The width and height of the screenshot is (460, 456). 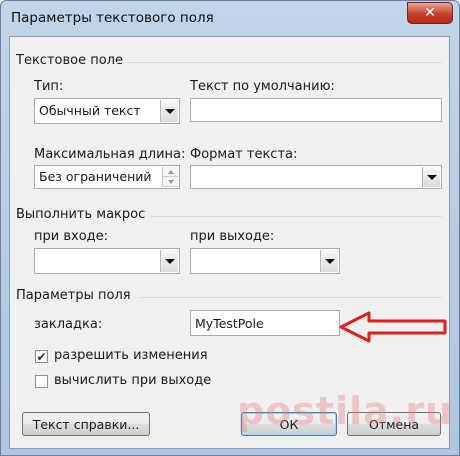 I want to click on watermark: postila.ru, so click(x=345, y=411).